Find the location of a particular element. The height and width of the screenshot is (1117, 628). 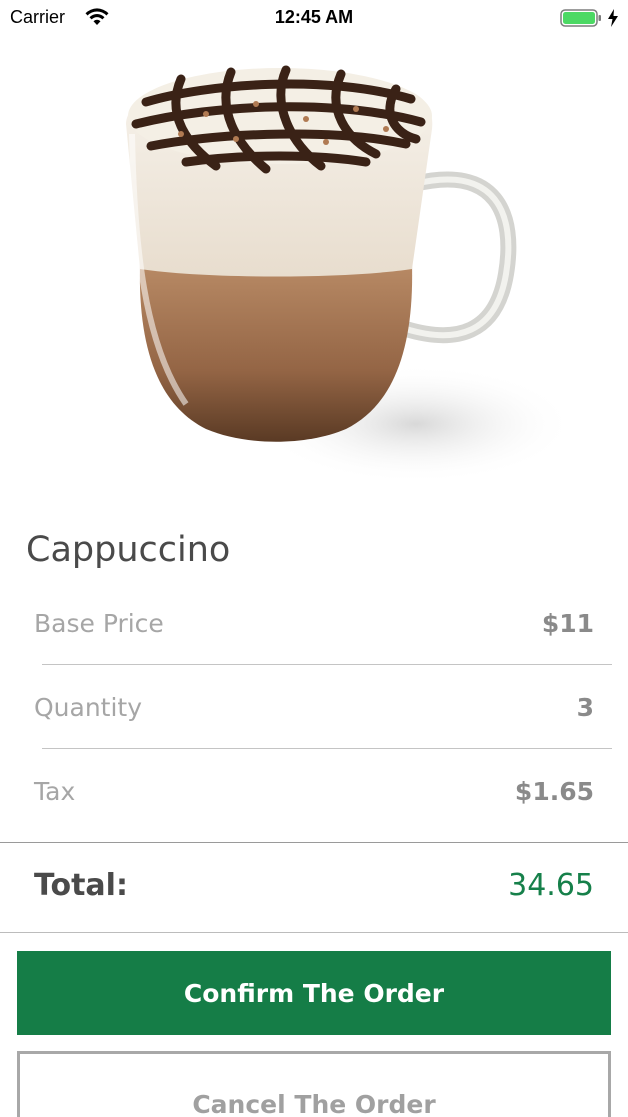

confirm-order-button: Confirm The Order is located at coordinates (314, 993).